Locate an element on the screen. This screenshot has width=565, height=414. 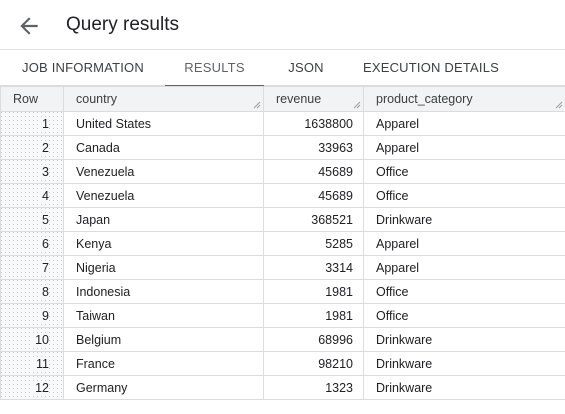
page-title: Query results is located at coordinates (122, 24).